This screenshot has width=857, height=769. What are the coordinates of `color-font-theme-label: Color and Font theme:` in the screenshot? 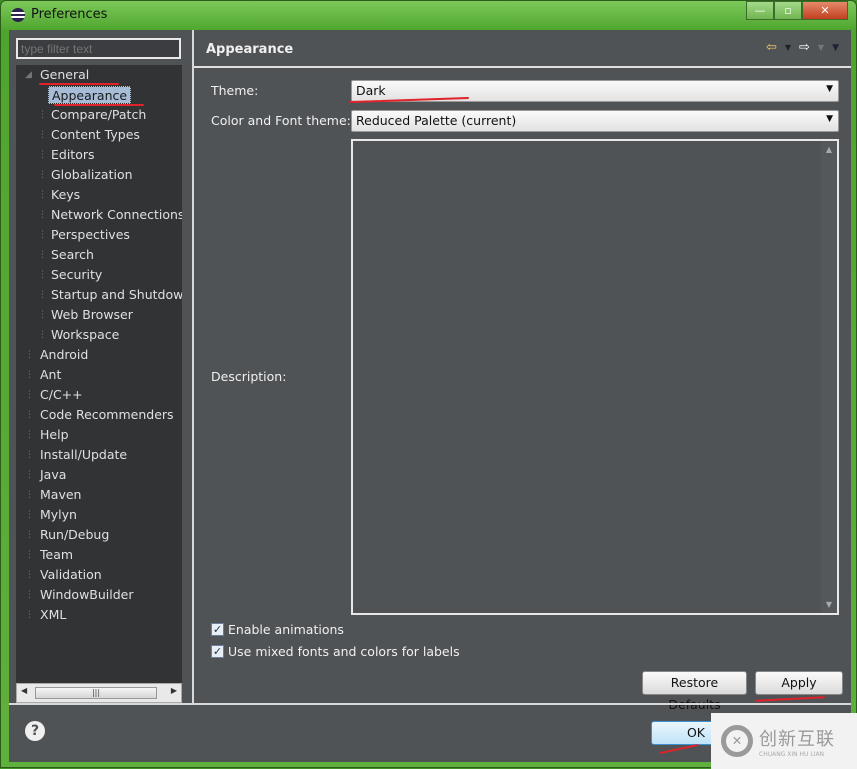 It's located at (281, 120).